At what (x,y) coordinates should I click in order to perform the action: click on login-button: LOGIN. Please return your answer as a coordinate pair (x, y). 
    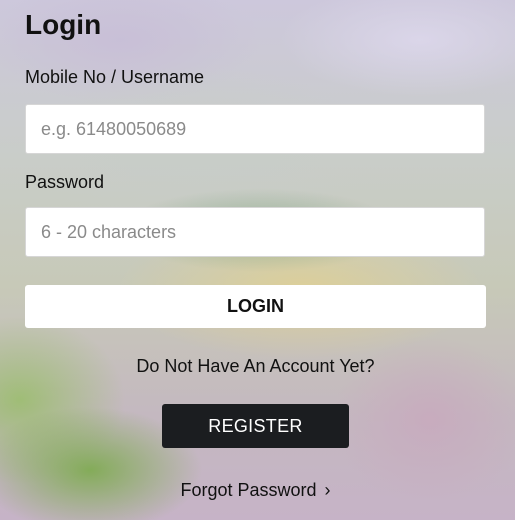
    Looking at the image, I should click on (255, 306).